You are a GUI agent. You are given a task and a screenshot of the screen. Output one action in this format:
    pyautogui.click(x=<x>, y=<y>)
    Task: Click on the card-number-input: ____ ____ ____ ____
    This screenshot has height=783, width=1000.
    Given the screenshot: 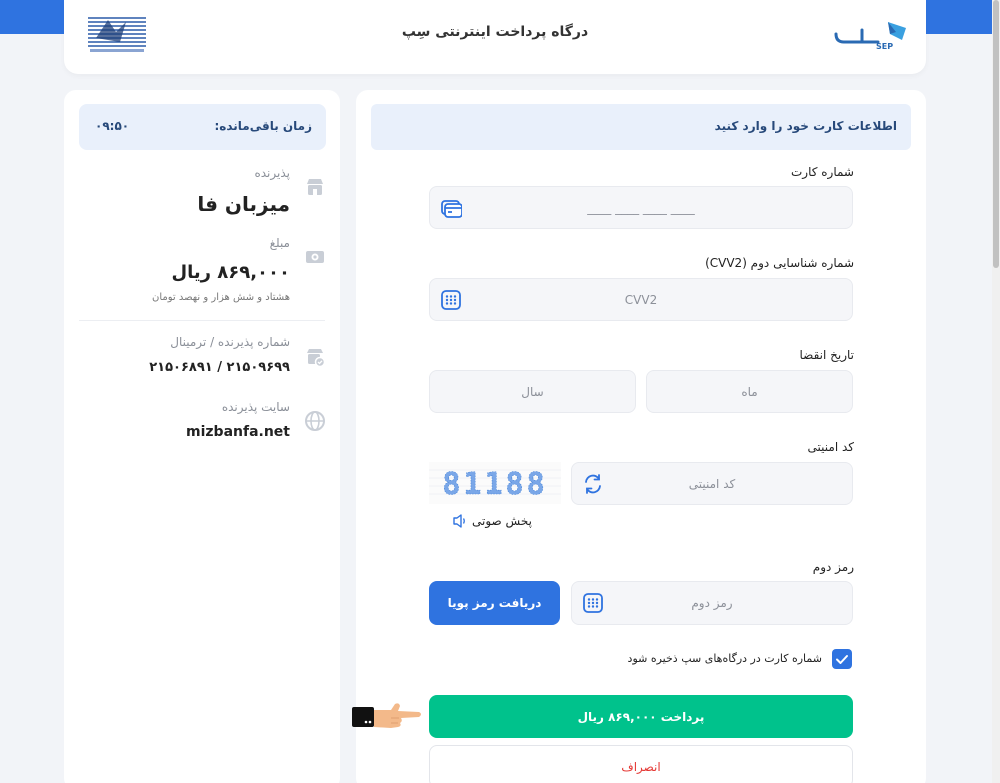 What is the action you would take?
    pyautogui.click(x=641, y=207)
    